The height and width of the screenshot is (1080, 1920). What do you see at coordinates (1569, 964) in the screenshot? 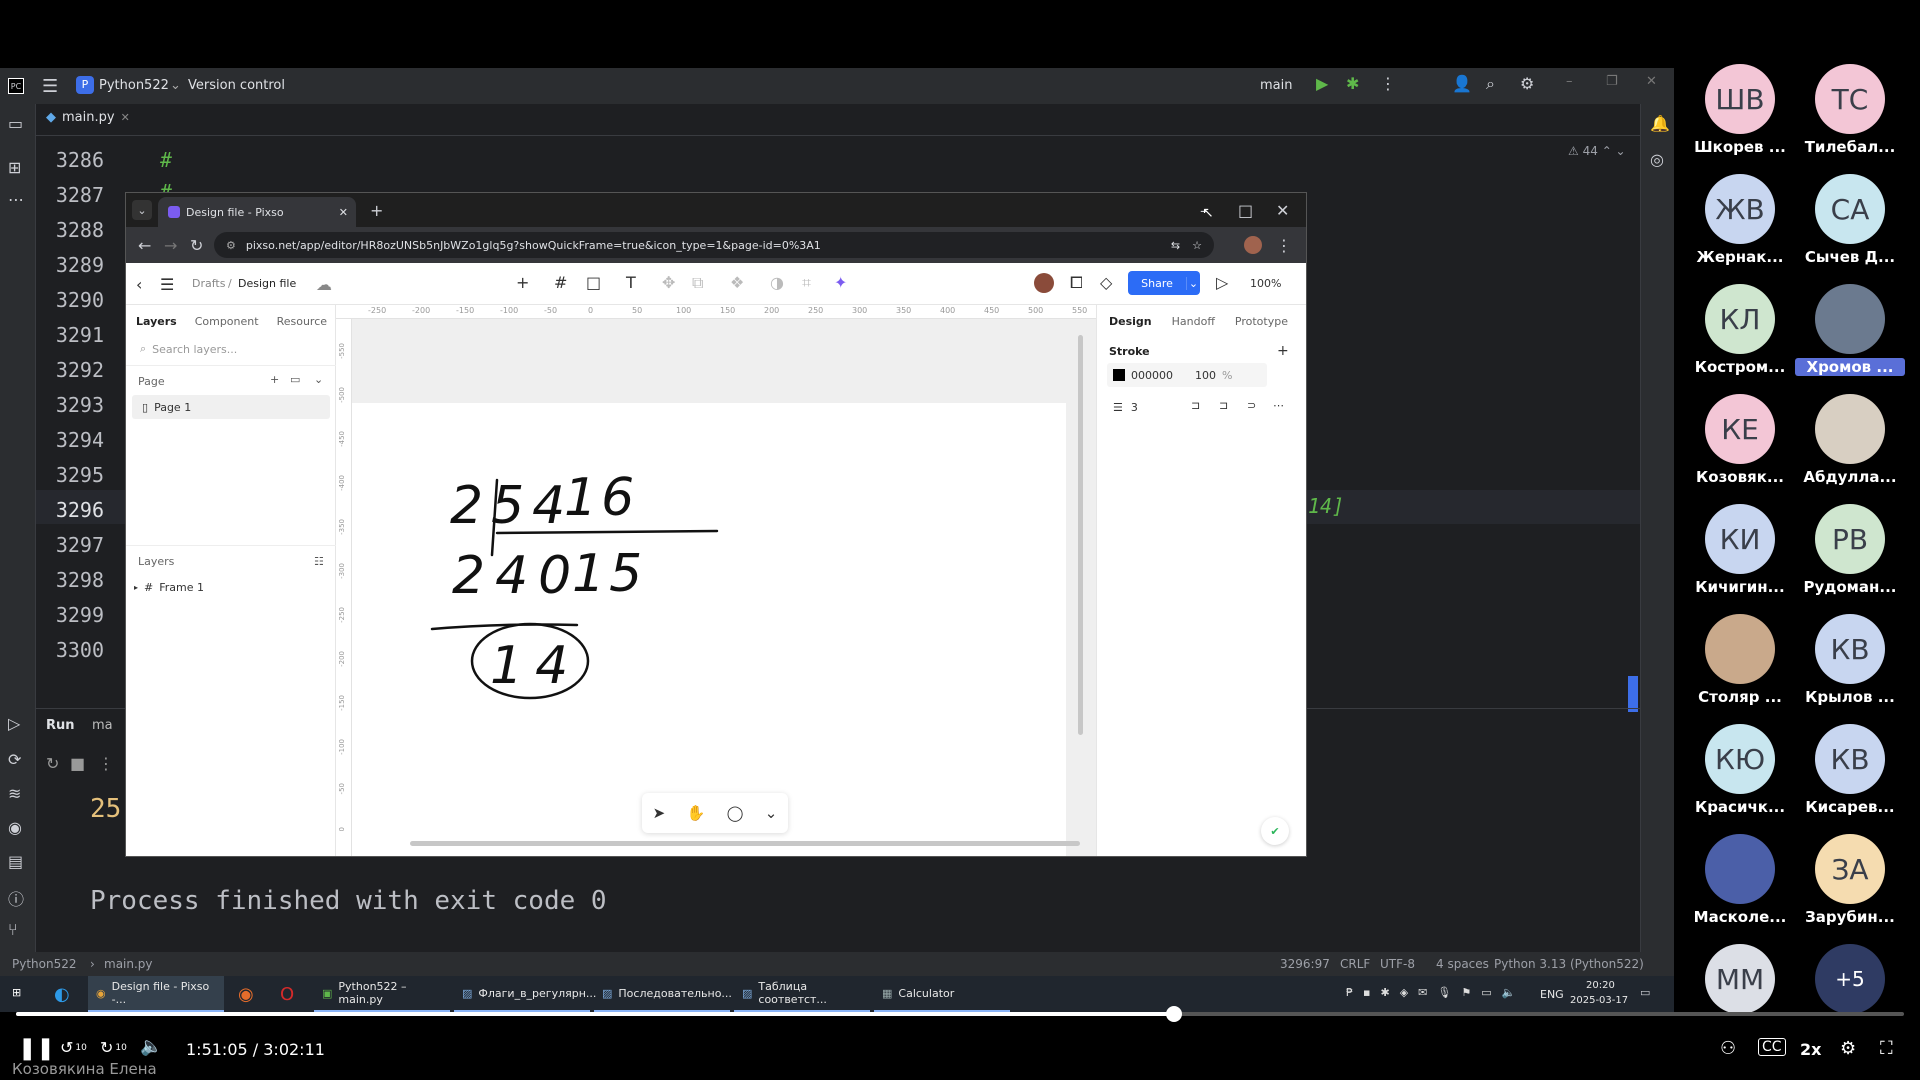
I see `python-interpreter: Python 3.13 (Python522)` at bounding box center [1569, 964].